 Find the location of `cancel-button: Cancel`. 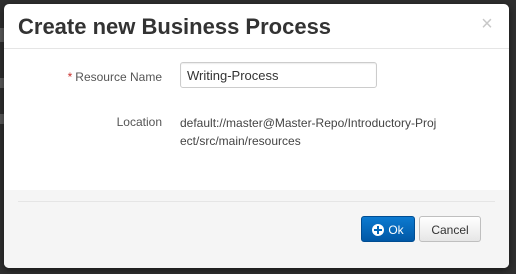

cancel-button: Cancel is located at coordinates (450, 229).